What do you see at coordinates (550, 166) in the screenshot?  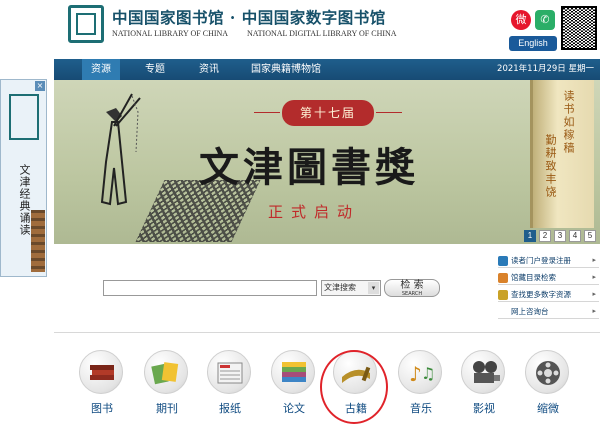 I see `book-text-2: 勤耕致丰饶` at bounding box center [550, 166].